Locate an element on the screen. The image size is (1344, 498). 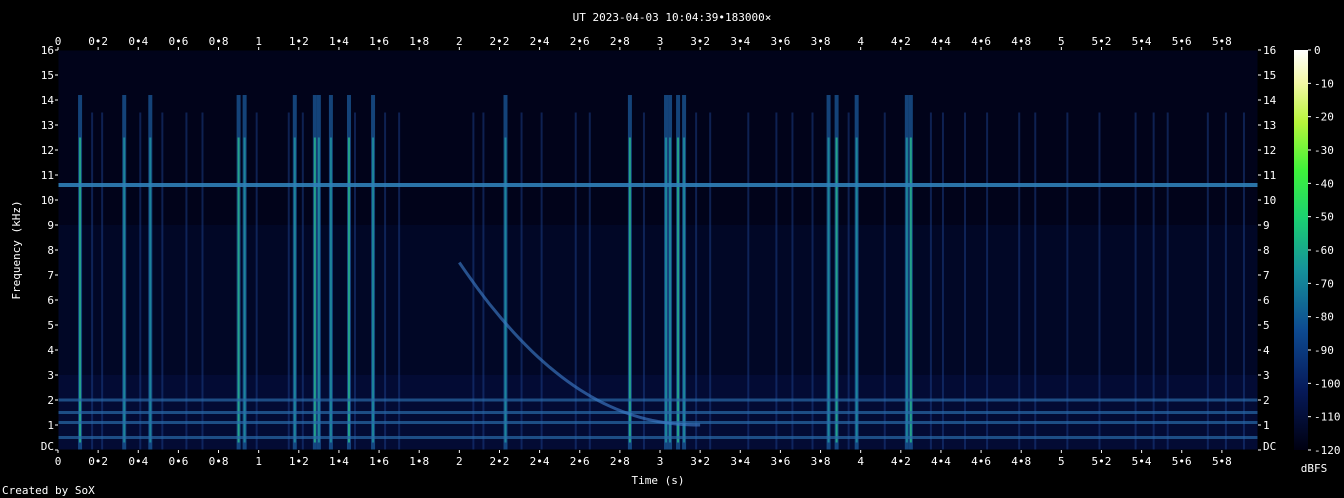
colorbar-ticks: 0 -10 -20 -30 -40 -50 -60 -70 -80 -90 -100 -110 -120 is located at coordinates (1324, 250).